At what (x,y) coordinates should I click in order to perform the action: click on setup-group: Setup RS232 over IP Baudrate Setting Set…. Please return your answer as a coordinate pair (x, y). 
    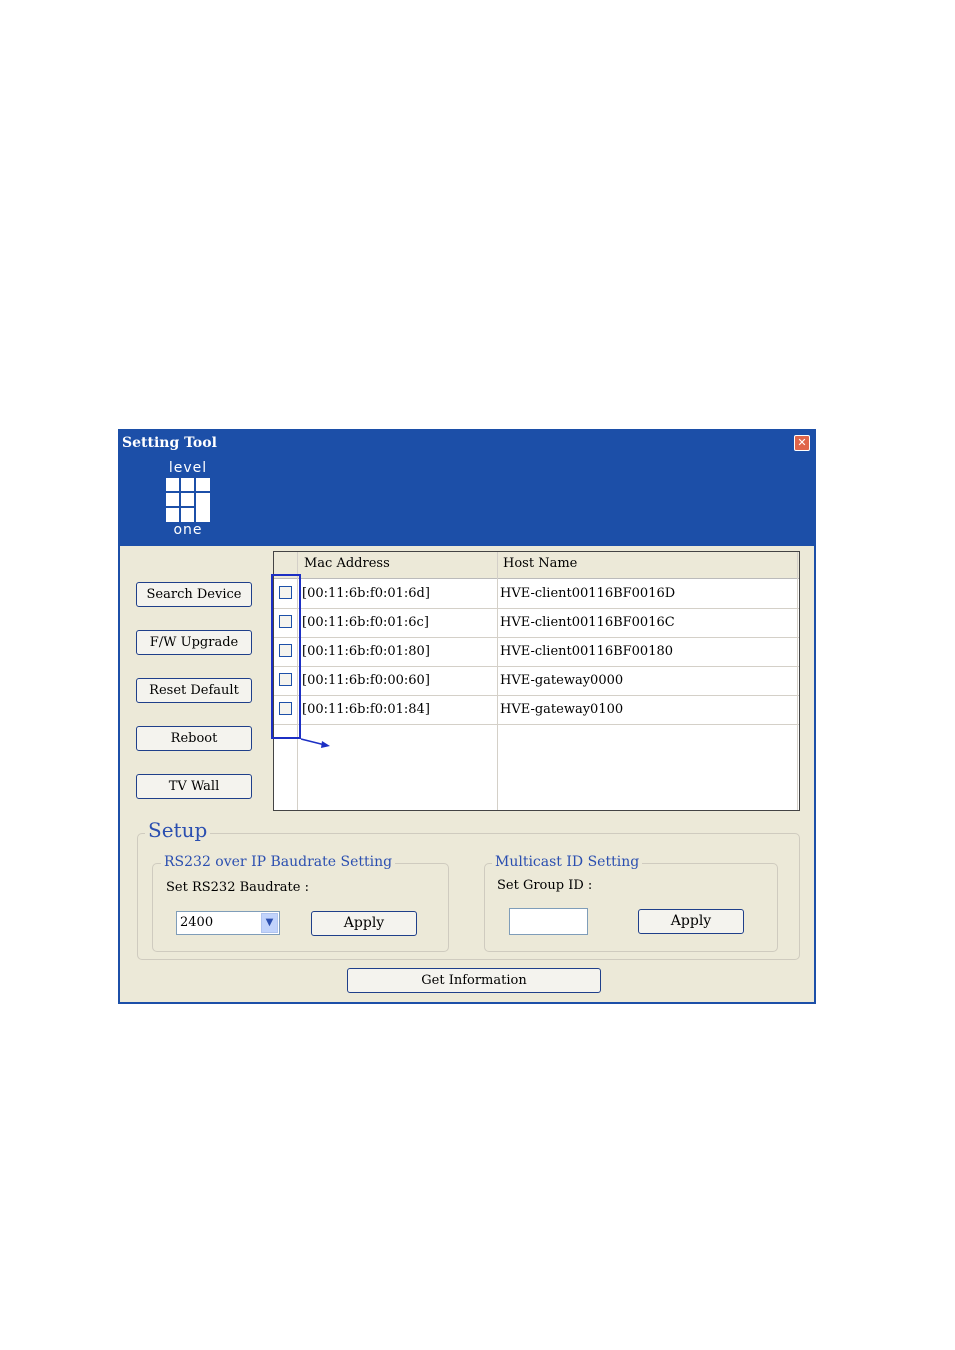
    Looking at the image, I should click on (468, 889).